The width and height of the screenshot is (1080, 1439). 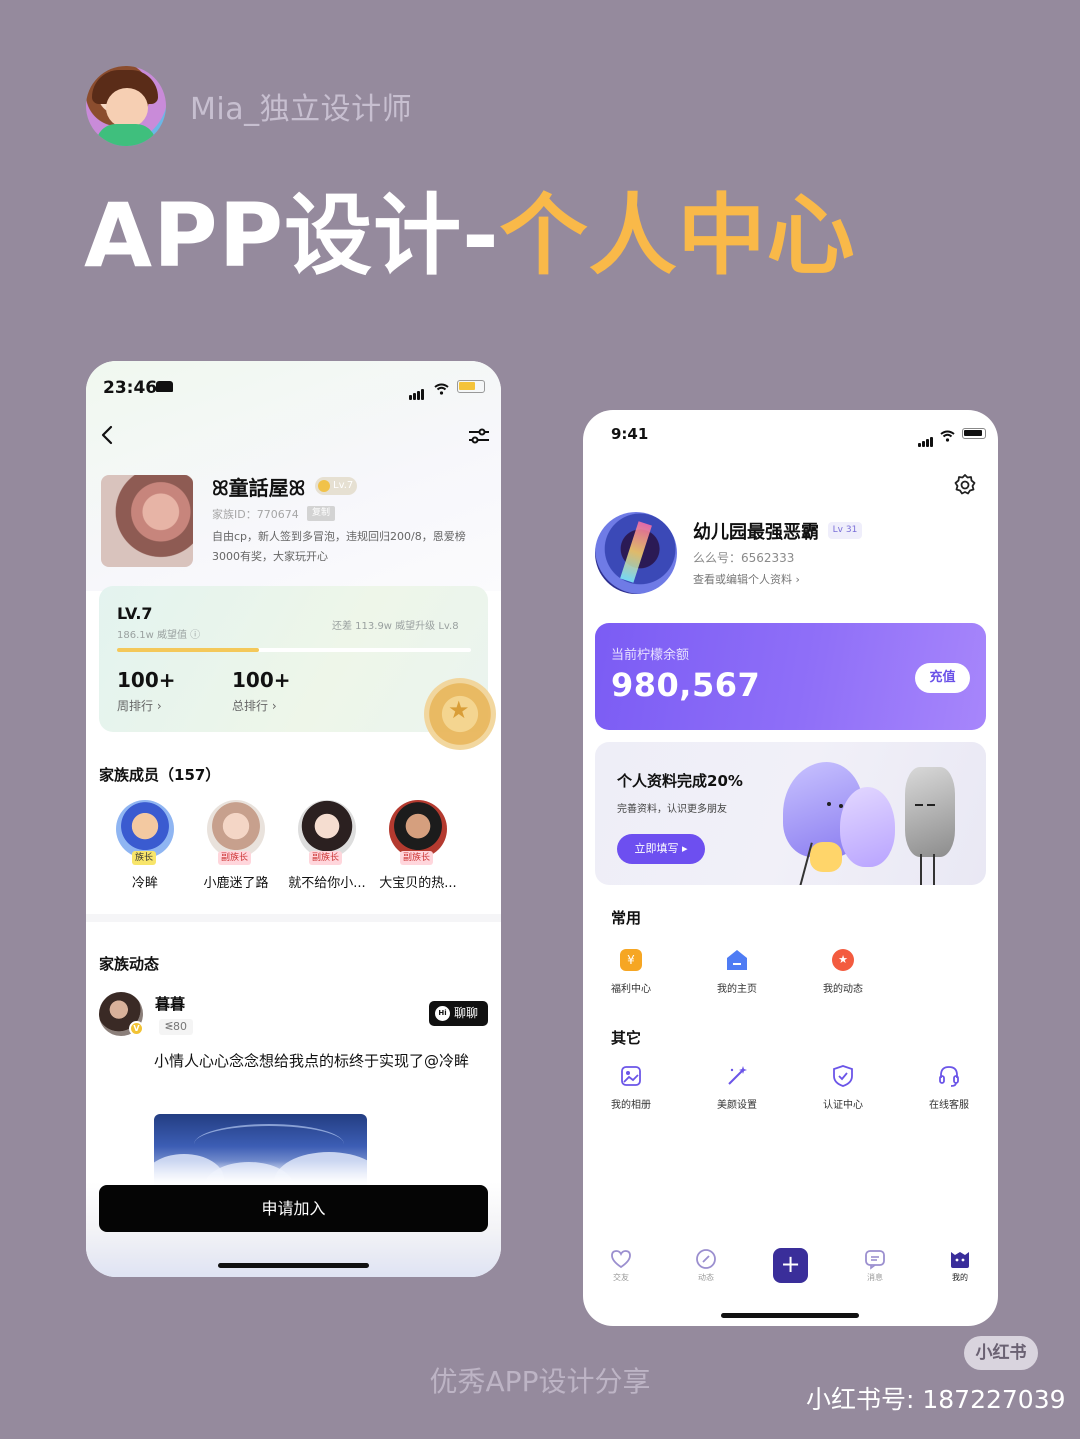 What do you see at coordinates (236, 883) in the screenshot?
I see `member-name: 小鹿迷了路` at bounding box center [236, 883].